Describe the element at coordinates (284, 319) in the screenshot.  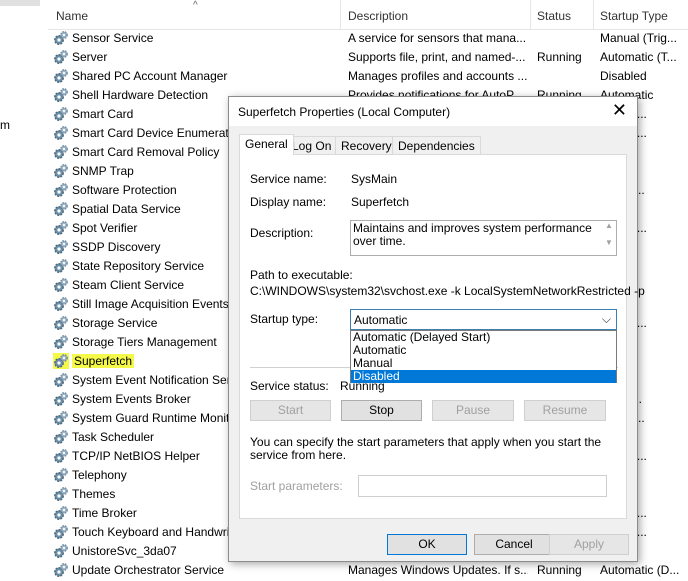
I see `startup-type-label: Startup type:` at that location.